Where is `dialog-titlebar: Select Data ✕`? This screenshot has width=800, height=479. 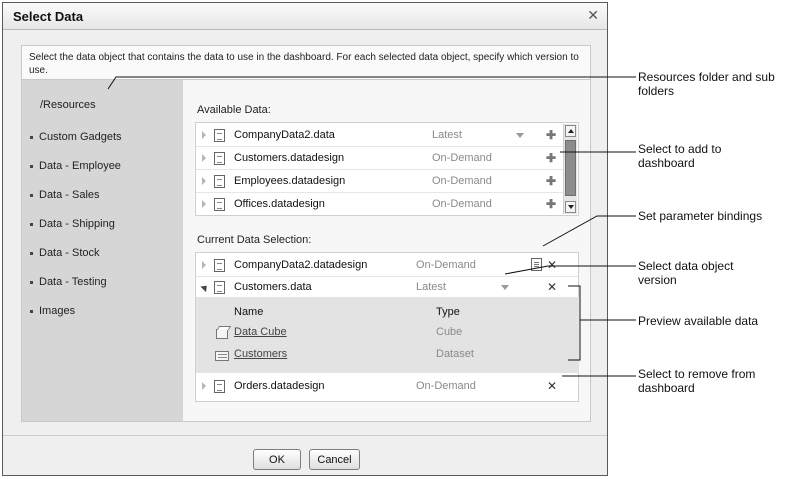 dialog-titlebar: Select Data ✕ is located at coordinates (305, 16).